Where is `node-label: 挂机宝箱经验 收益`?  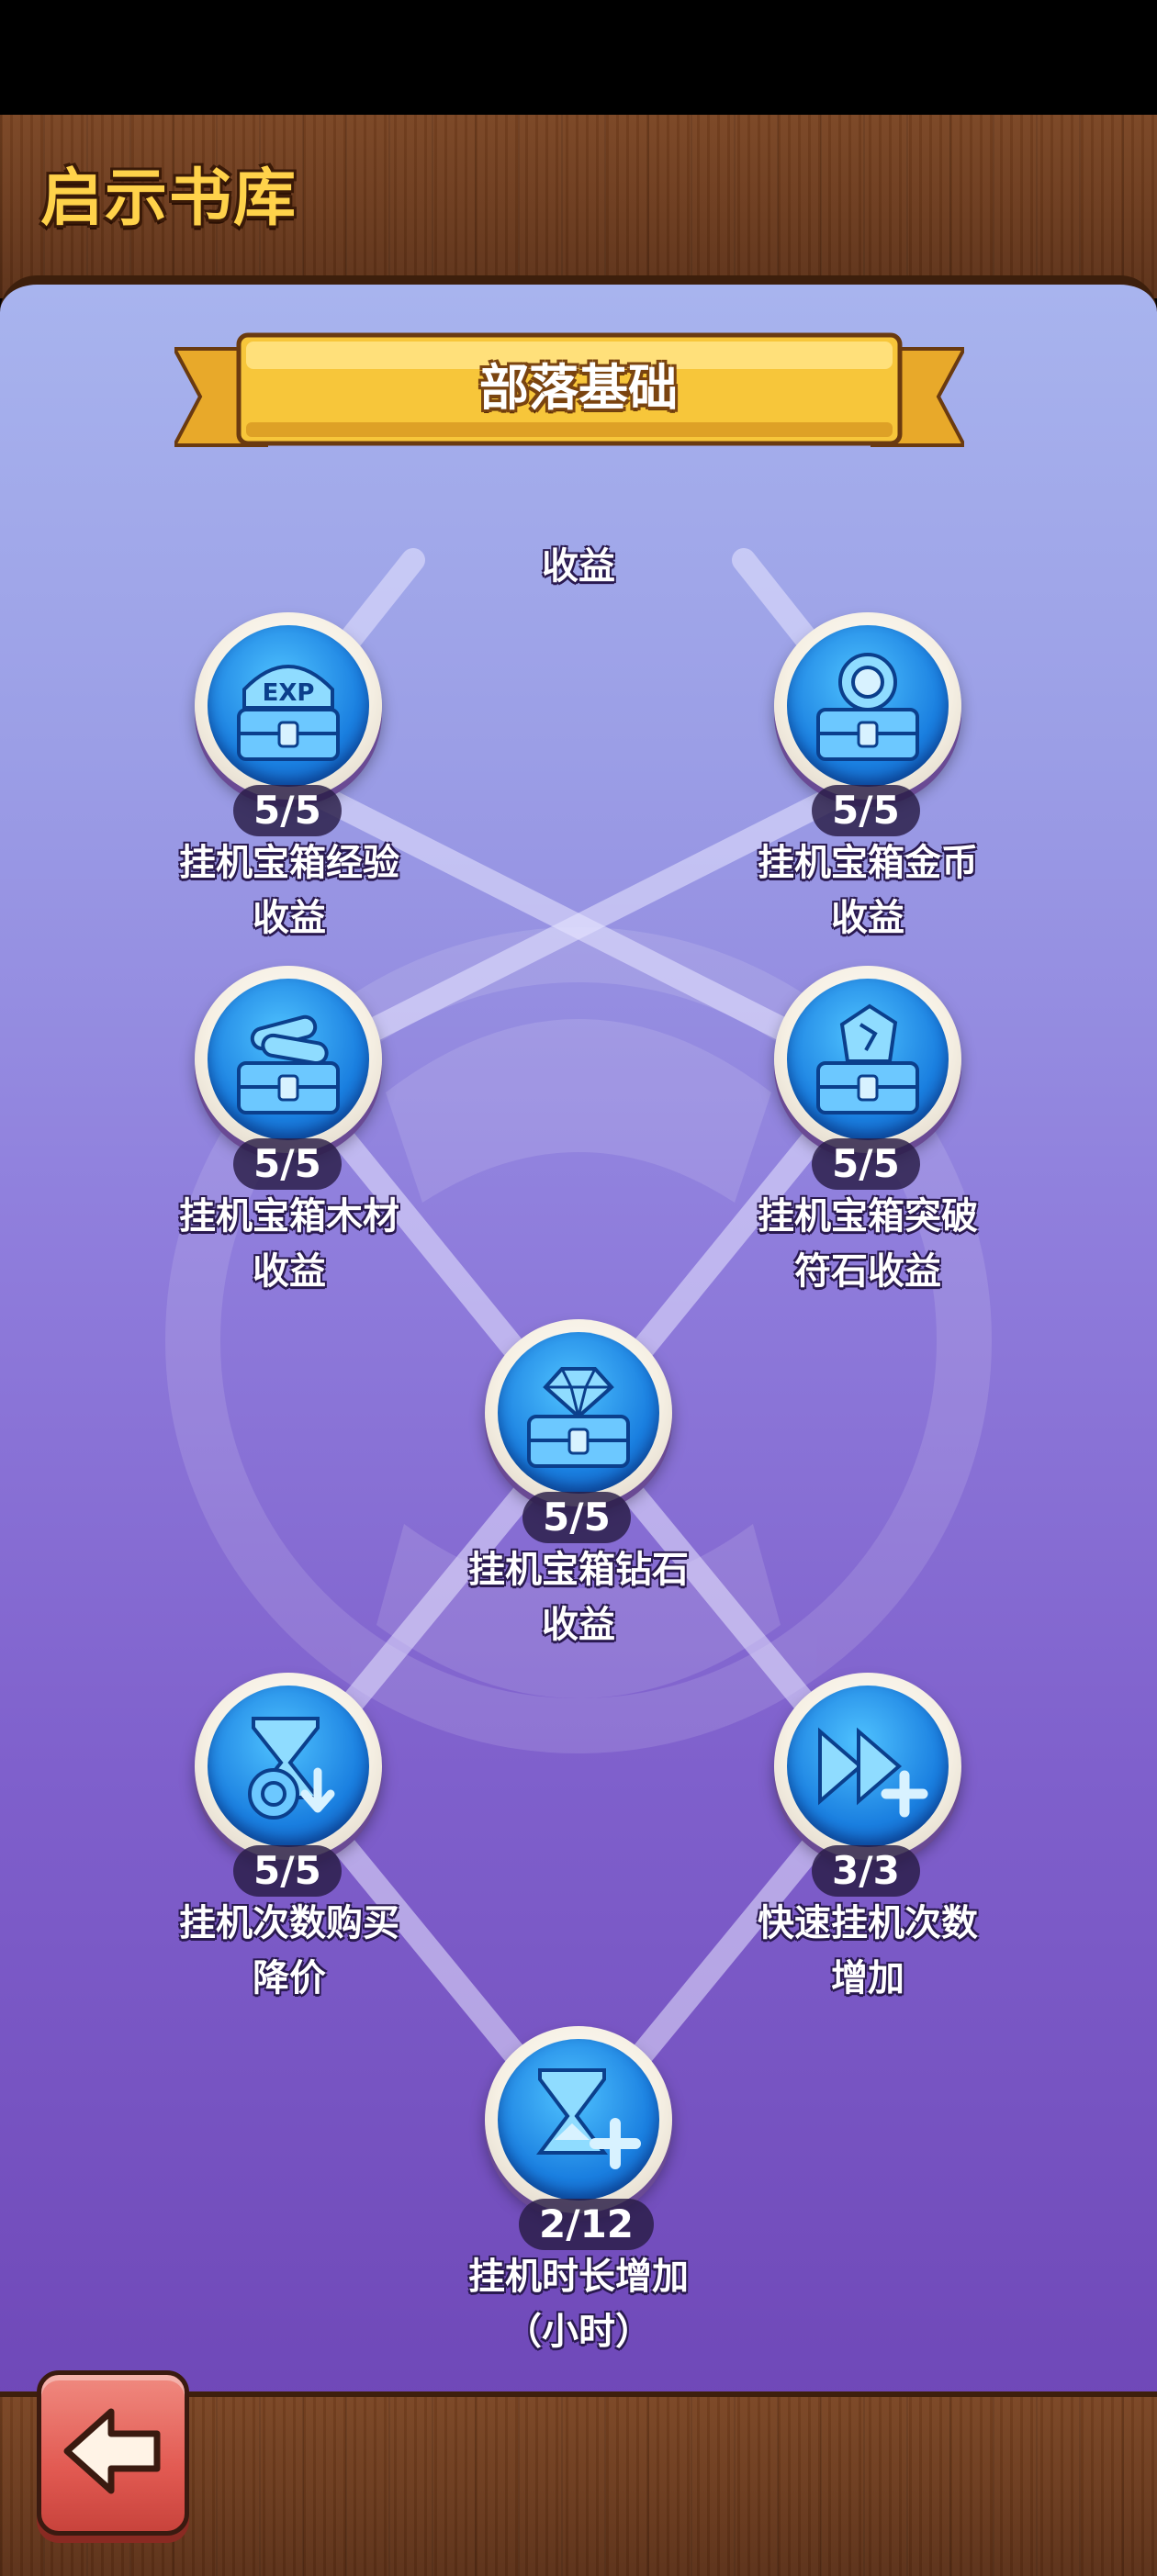
node-label: 挂机宝箱经验 收益 is located at coordinates (289, 890).